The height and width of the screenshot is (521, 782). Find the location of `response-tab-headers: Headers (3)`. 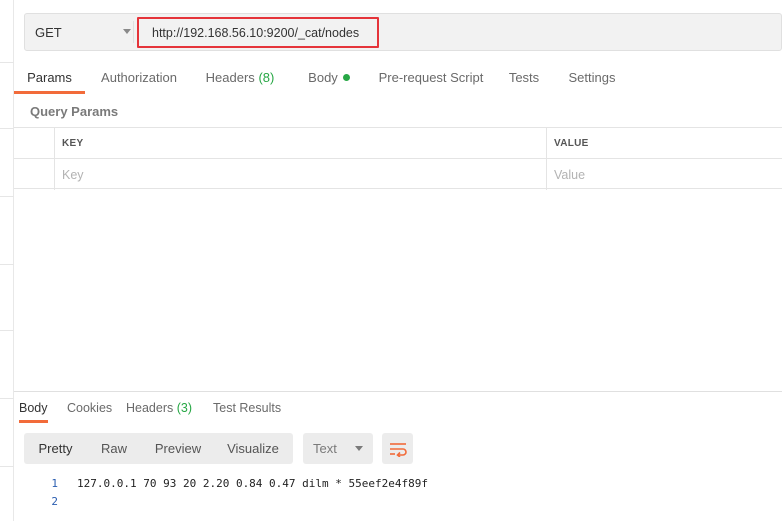

response-tab-headers: Headers (3) is located at coordinates (159, 408).